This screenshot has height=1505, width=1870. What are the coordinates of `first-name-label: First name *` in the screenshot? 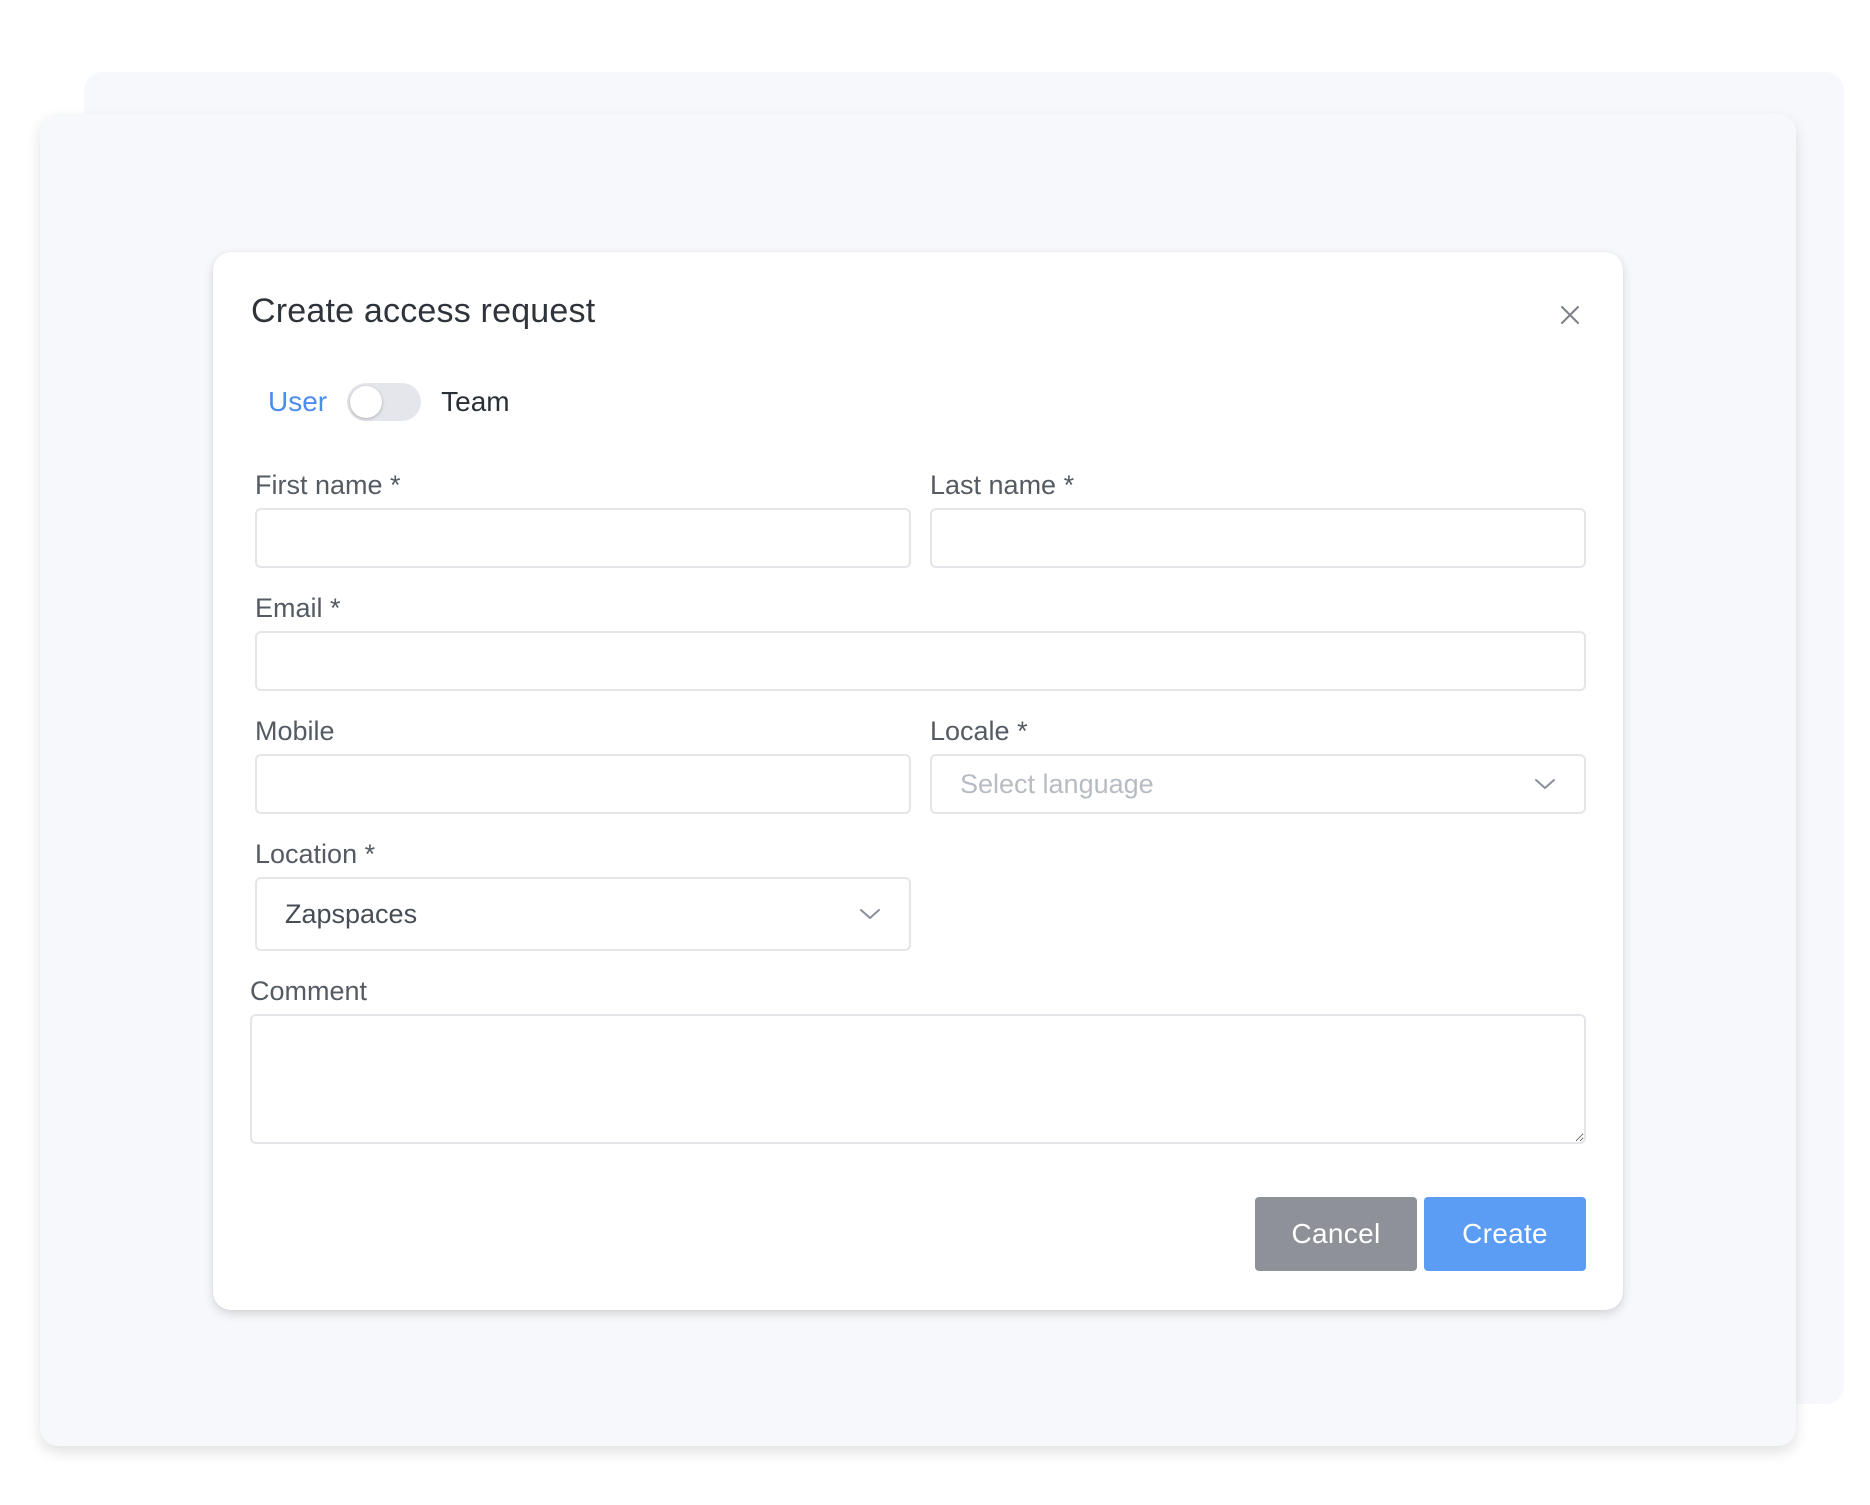 It's located at (328, 485).